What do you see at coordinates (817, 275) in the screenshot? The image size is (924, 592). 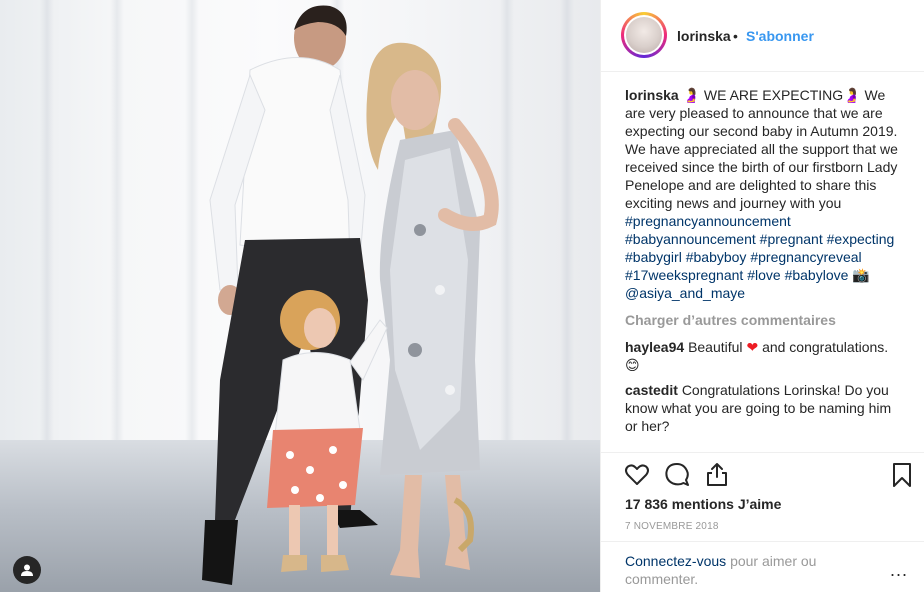 I see `hashtag: #babylove` at bounding box center [817, 275].